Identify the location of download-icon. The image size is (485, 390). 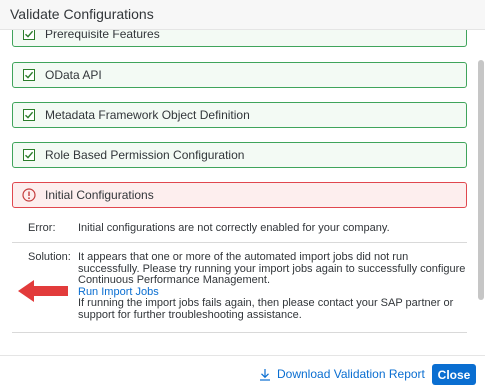
(265, 374).